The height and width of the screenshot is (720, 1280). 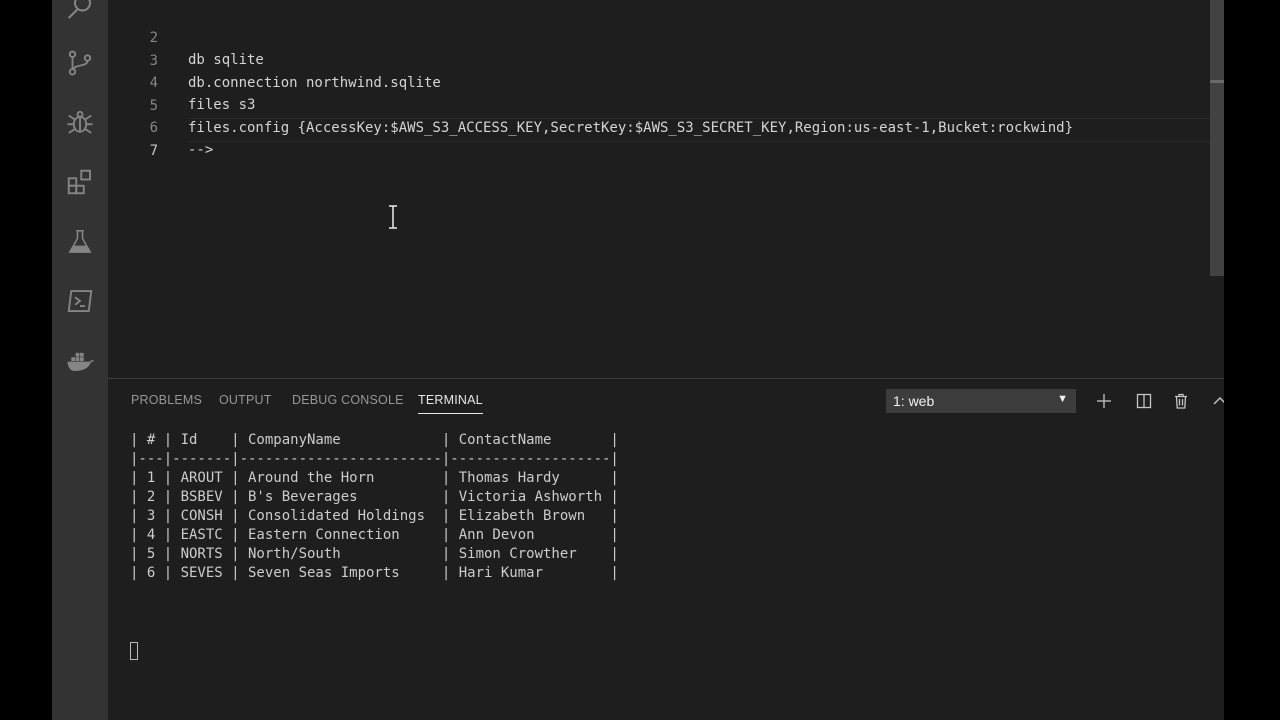 What do you see at coordinates (981, 401) in the screenshot?
I see `terminal-select: 1: web ▼` at bounding box center [981, 401].